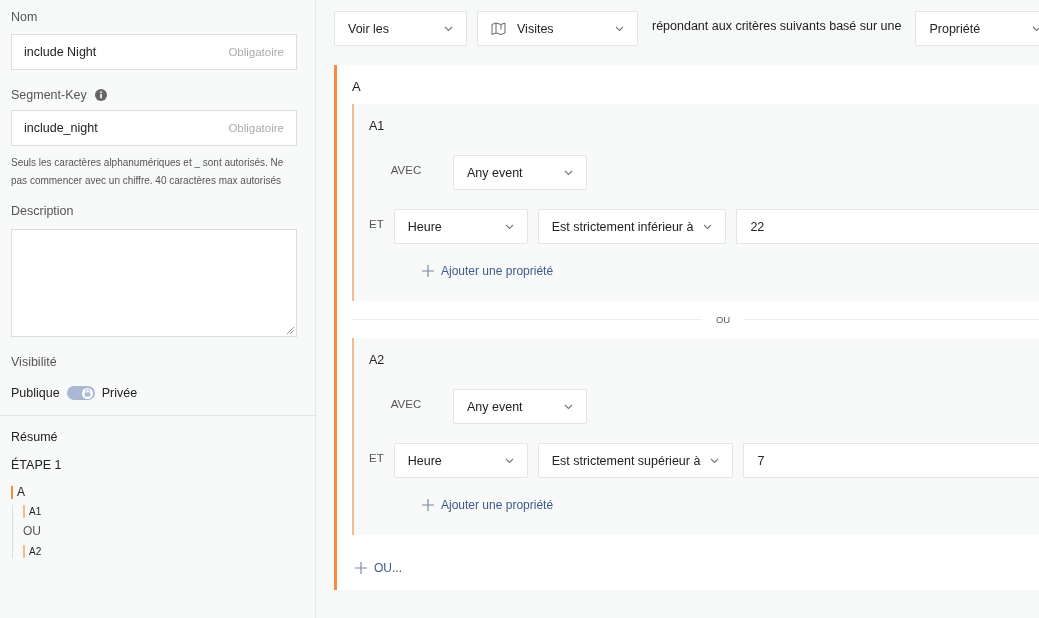 This screenshot has width=1039, height=618. Describe the element at coordinates (32, 531) in the screenshot. I see `summary-or: OU` at that location.